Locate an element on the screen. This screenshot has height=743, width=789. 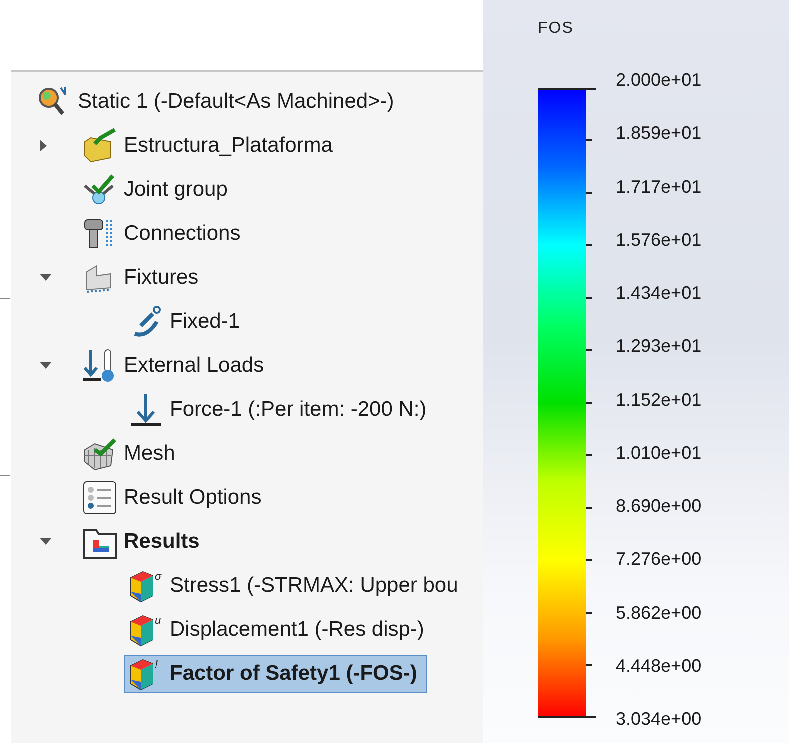
tree-item: Joint group is located at coordinates (158, 190).